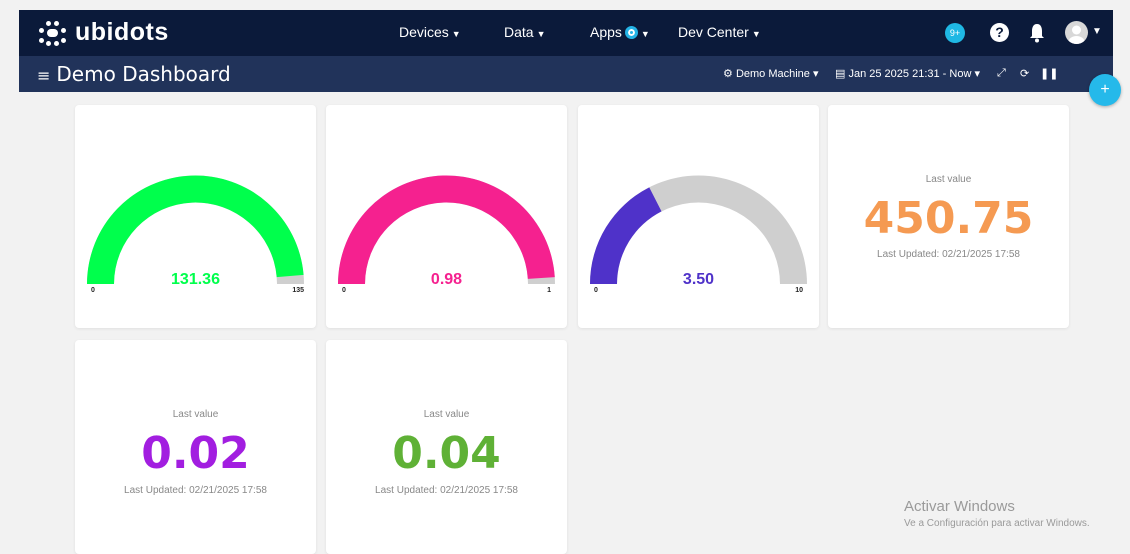 The image size is (1130, 554). I want to click on hamburger-menu-icon: ≡, so click(43, 75).